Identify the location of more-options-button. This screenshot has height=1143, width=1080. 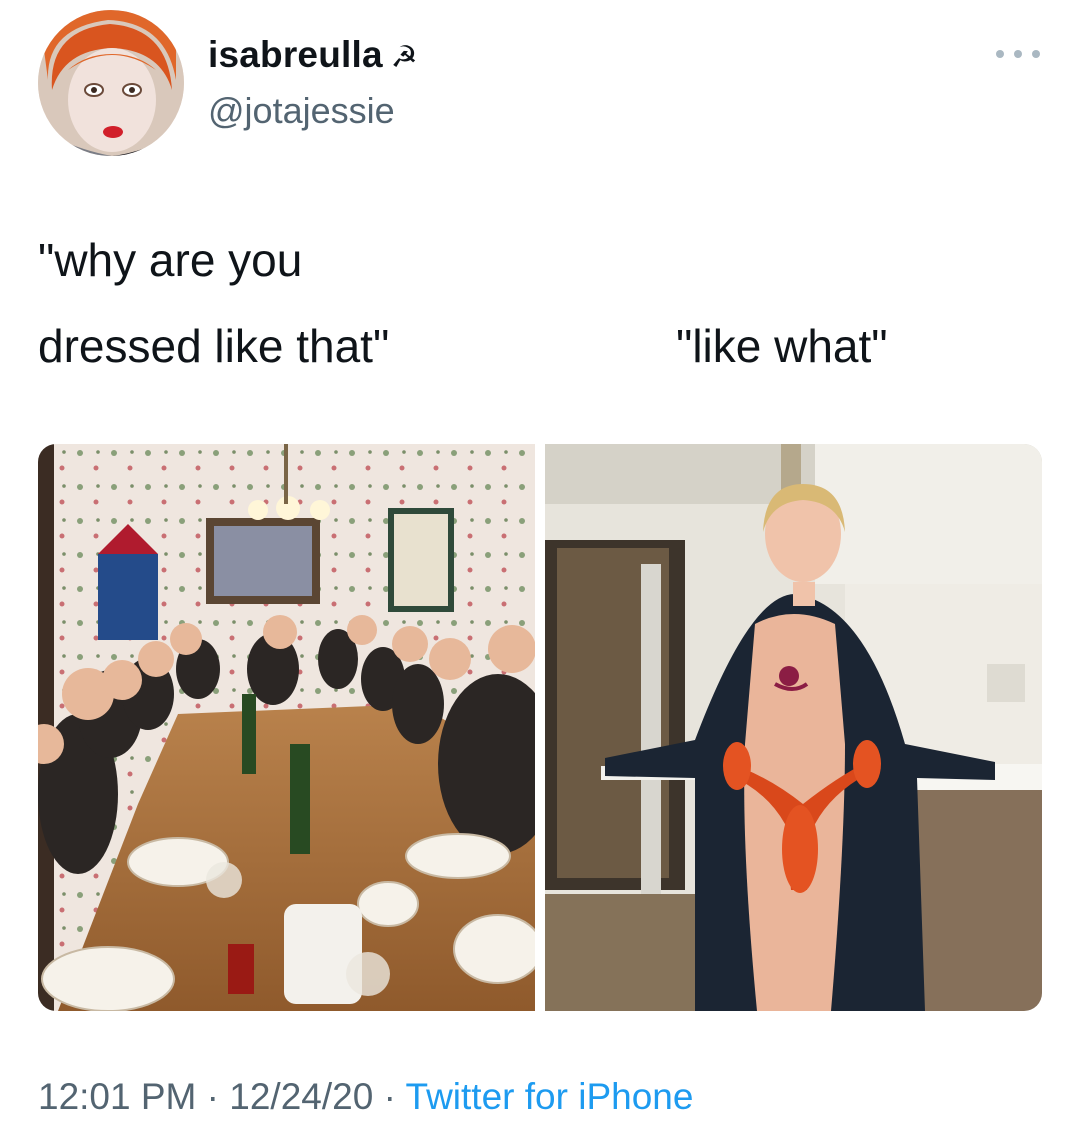
(1018, 54).